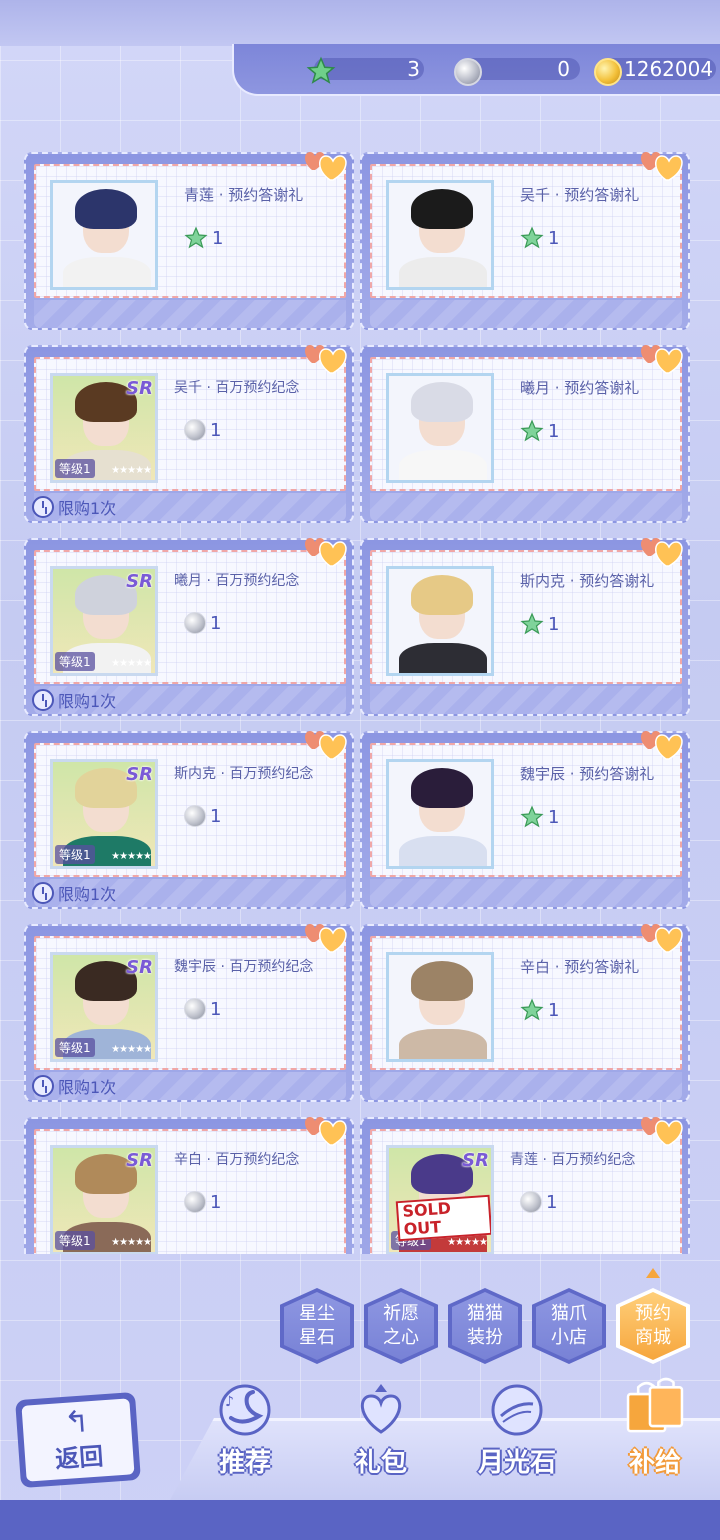 The width and height of the screenshot is (720, 1540). What do you see at coordinates (608, 72) in the screenshot?
I see `gold-coin-icon` at bounding box center [608, 72].